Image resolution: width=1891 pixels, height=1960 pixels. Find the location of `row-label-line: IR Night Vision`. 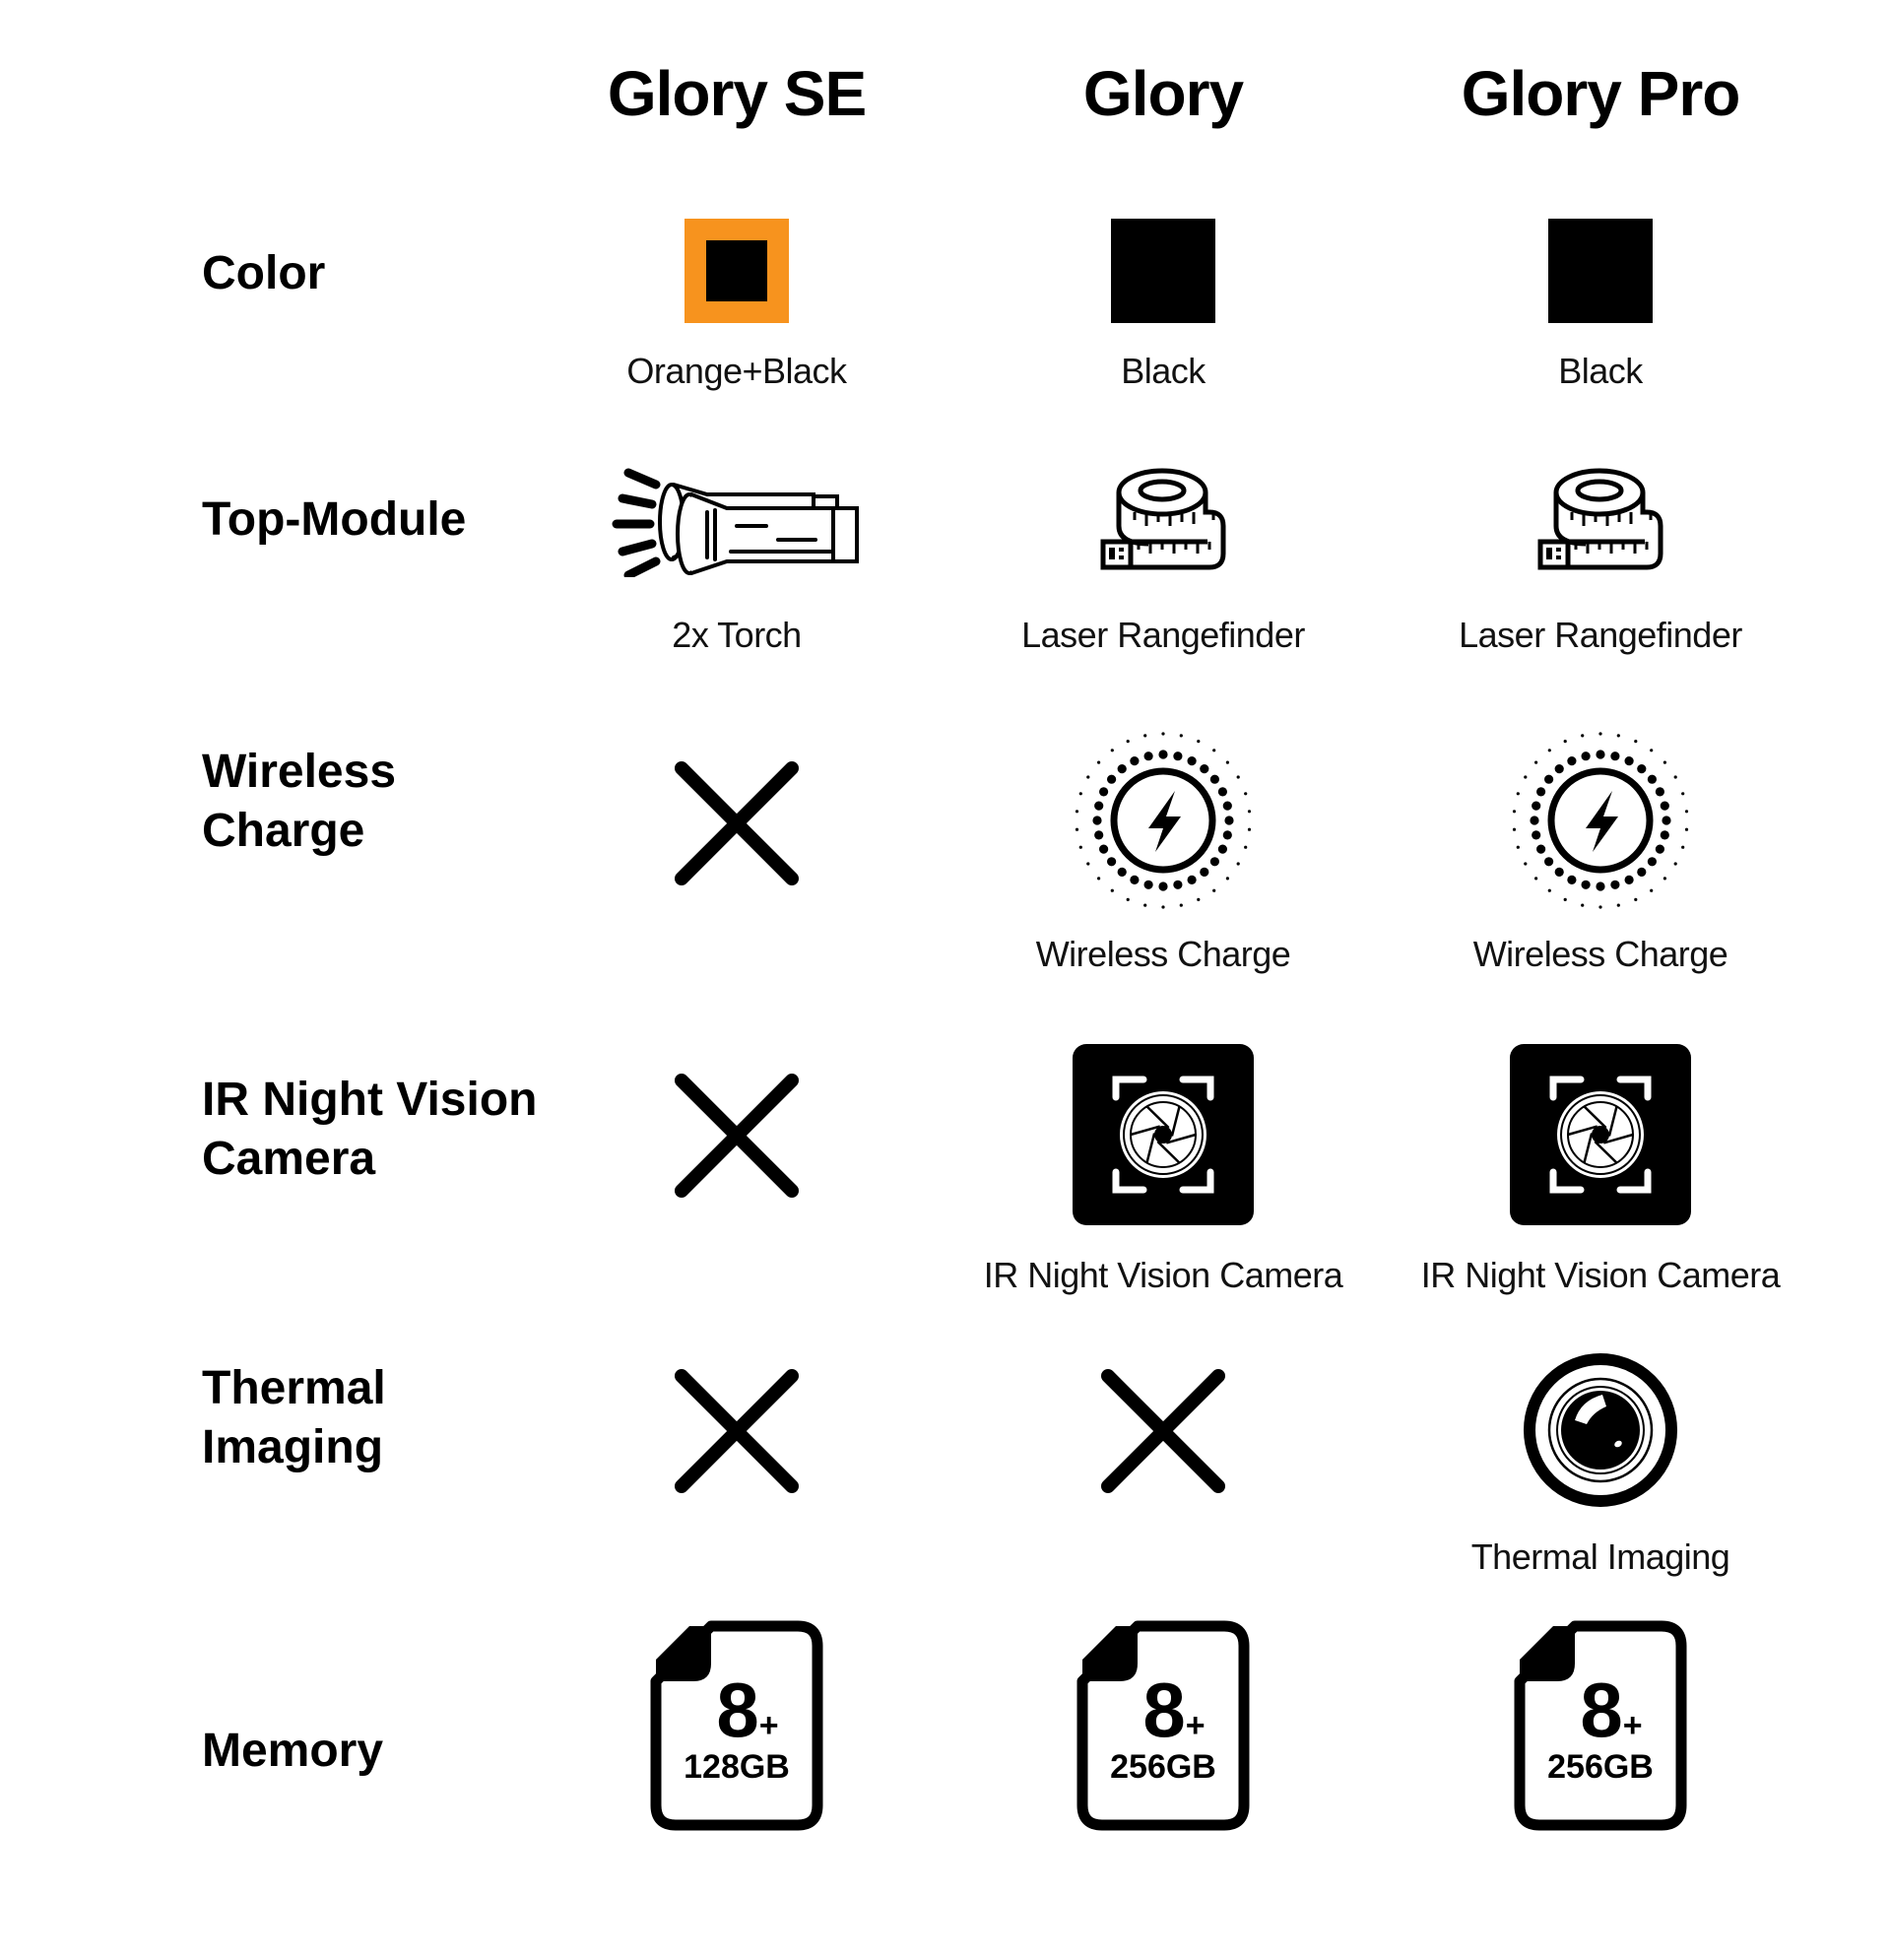

row-label-line: IR Night Vision is located at coordinates (370, 1100).